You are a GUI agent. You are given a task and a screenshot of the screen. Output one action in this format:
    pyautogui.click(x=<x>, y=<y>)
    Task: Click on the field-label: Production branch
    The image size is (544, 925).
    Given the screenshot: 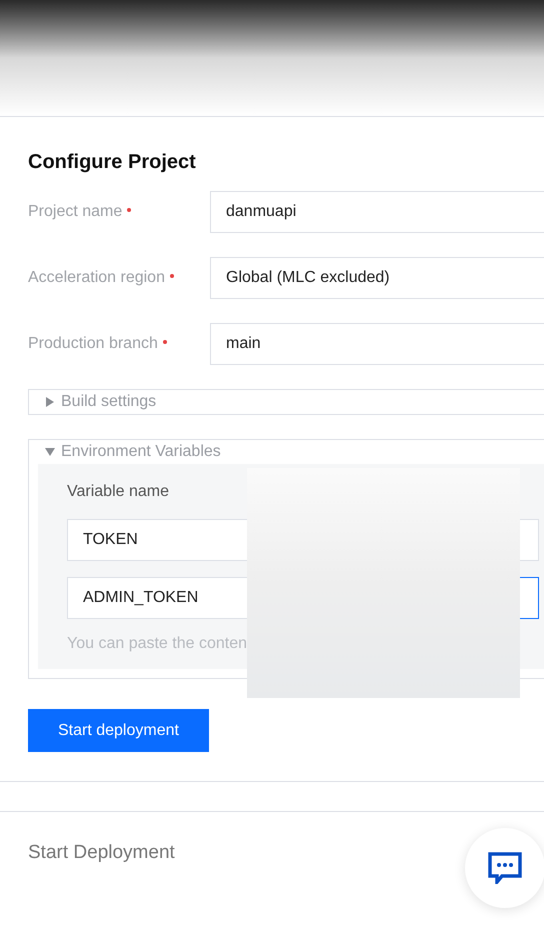 What is the action you would take?
    pyautogui.click(x=93, y=344)
    